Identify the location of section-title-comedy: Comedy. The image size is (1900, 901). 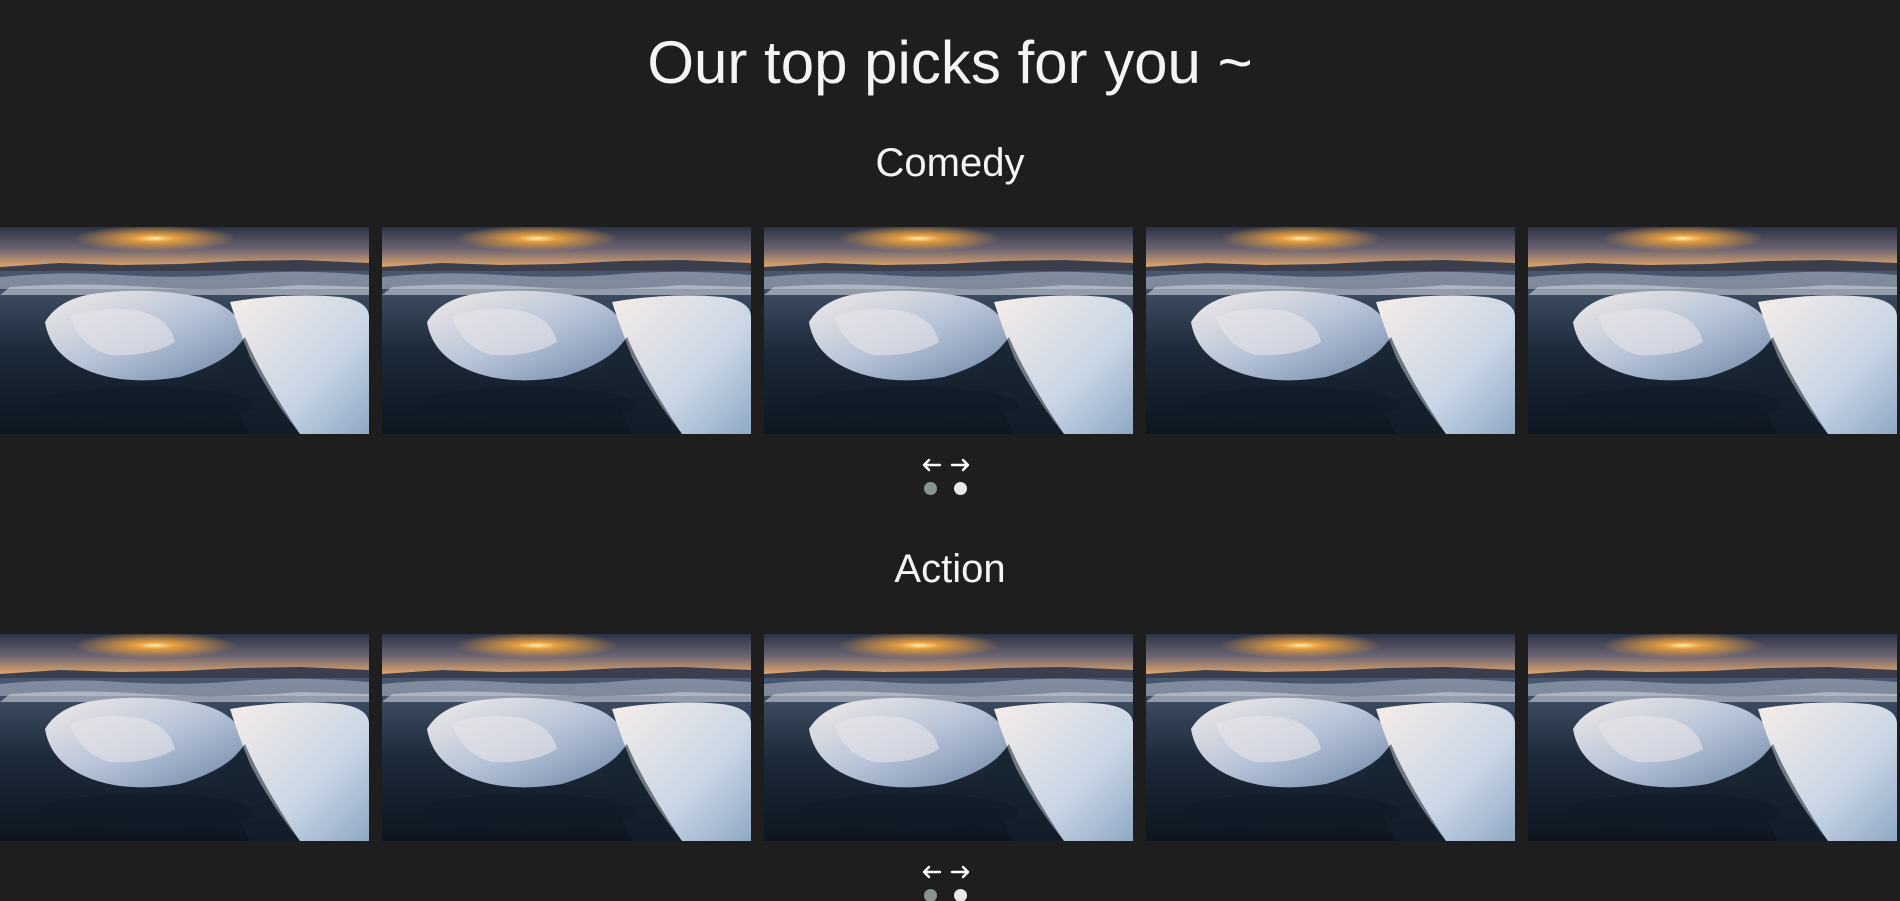
(950, 163).